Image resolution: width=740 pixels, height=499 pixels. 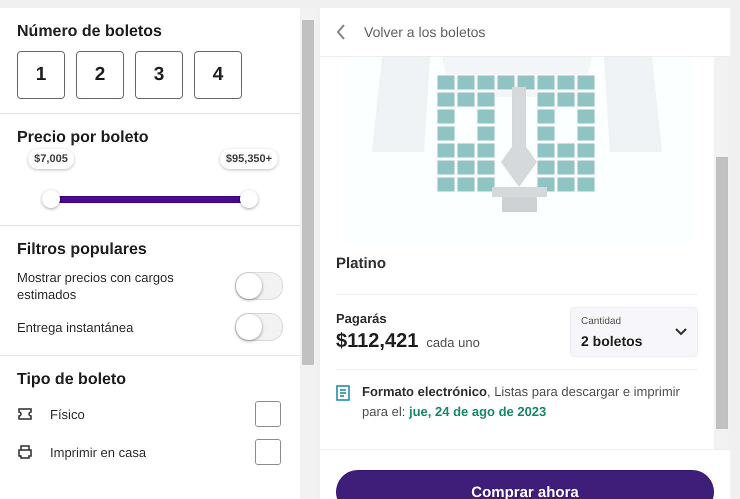 What do you see at coordinates (98, 452) in the screenshot?
I see `ticket-type-label: Imprimir en casa` at bounding box center [98, 452].